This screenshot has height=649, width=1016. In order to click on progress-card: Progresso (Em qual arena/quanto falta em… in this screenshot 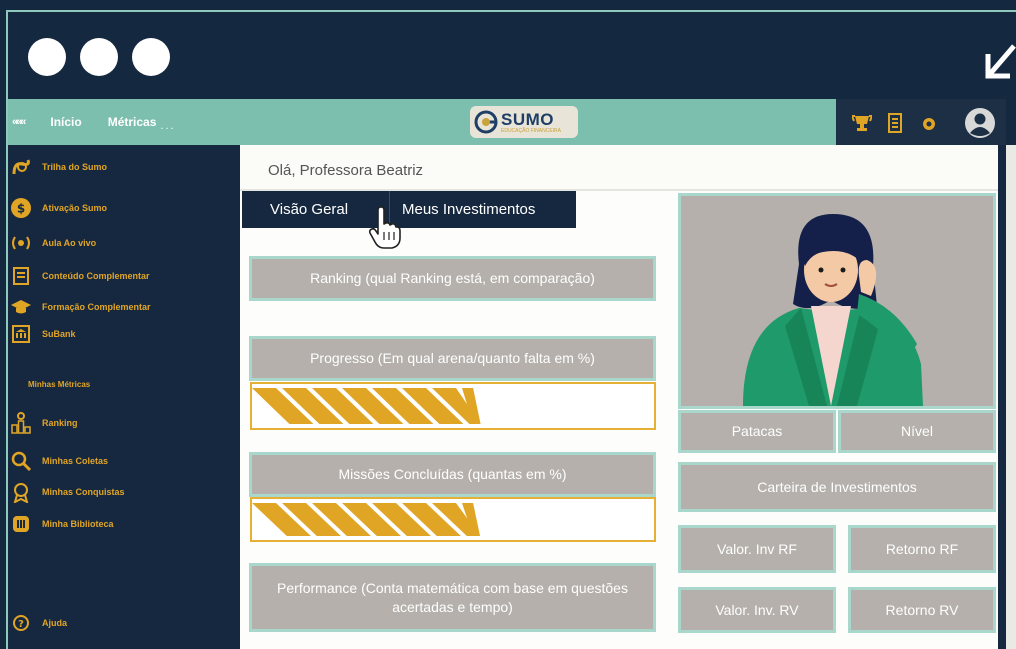, I will do `click(452, 358)`.